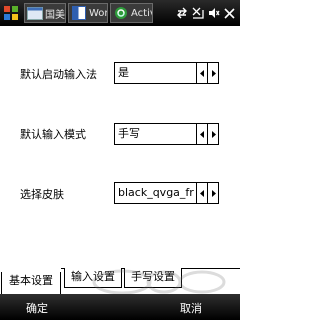 This screenshot has width=320, height=320. Describe the element at coordinates (53, 134) in the screenshot. I see `default-input-mode-label: 默认输入模式` at that location.